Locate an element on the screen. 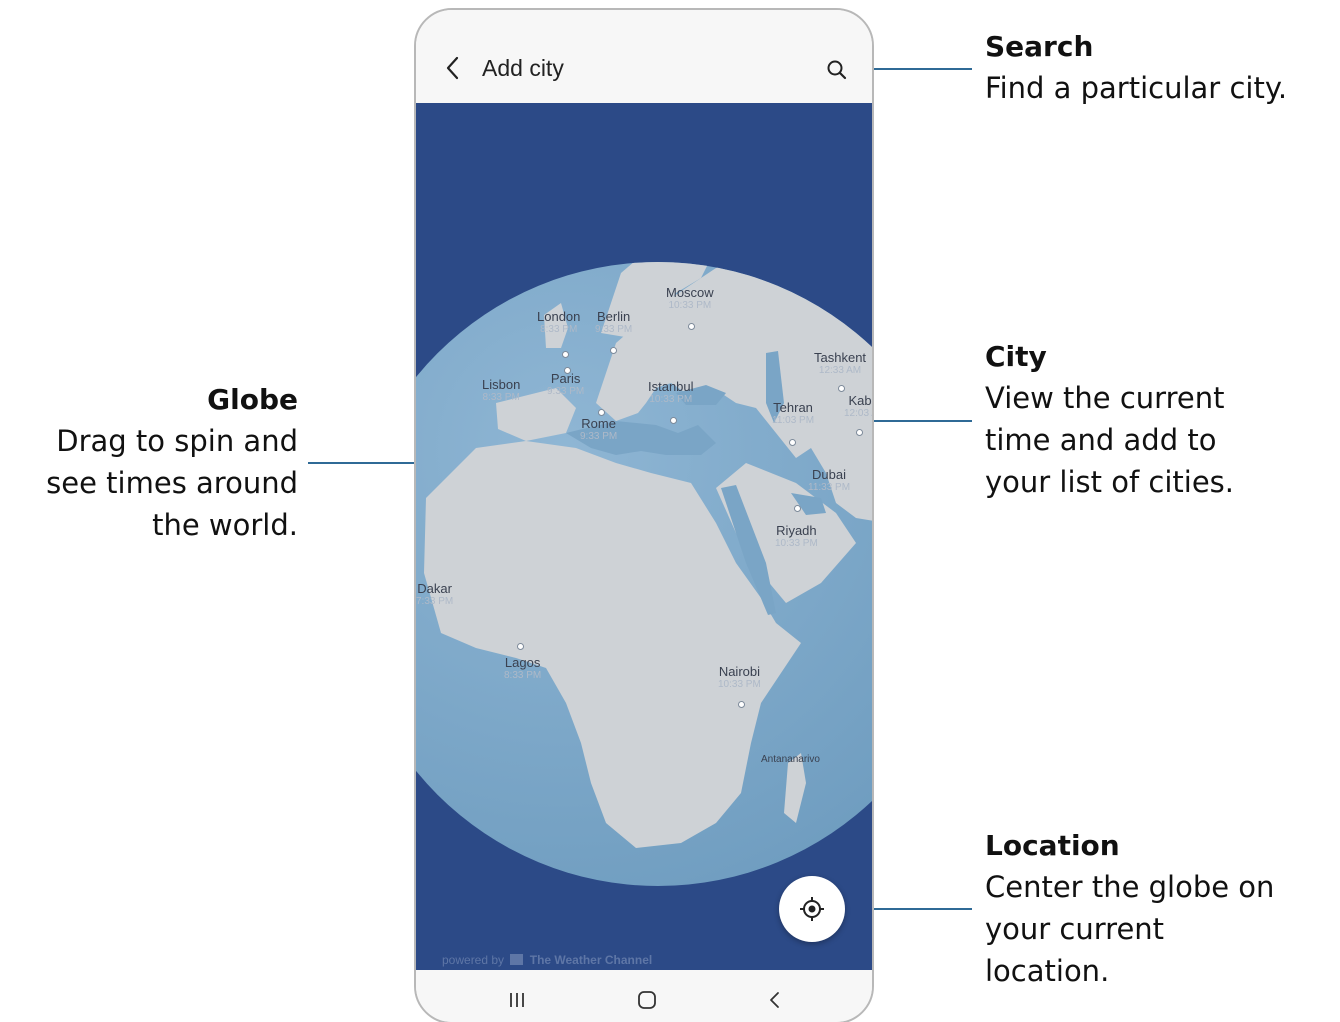 This screenshot has height=1022, width=1340. city-paris: Paris 9:33 PM is located at coordinates (565, 384).